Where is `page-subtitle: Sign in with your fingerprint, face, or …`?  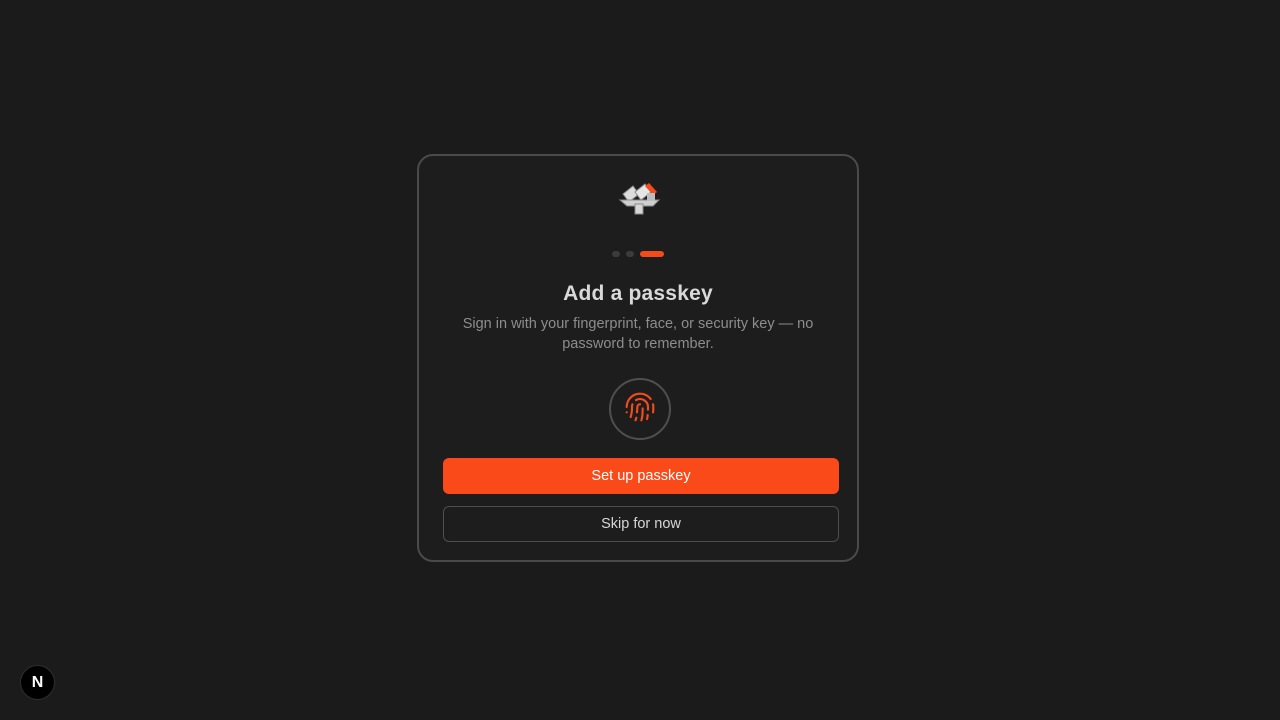
page-subtitle: Sign in with your fingerprint, face, or … is located at coordinates (638, 334).